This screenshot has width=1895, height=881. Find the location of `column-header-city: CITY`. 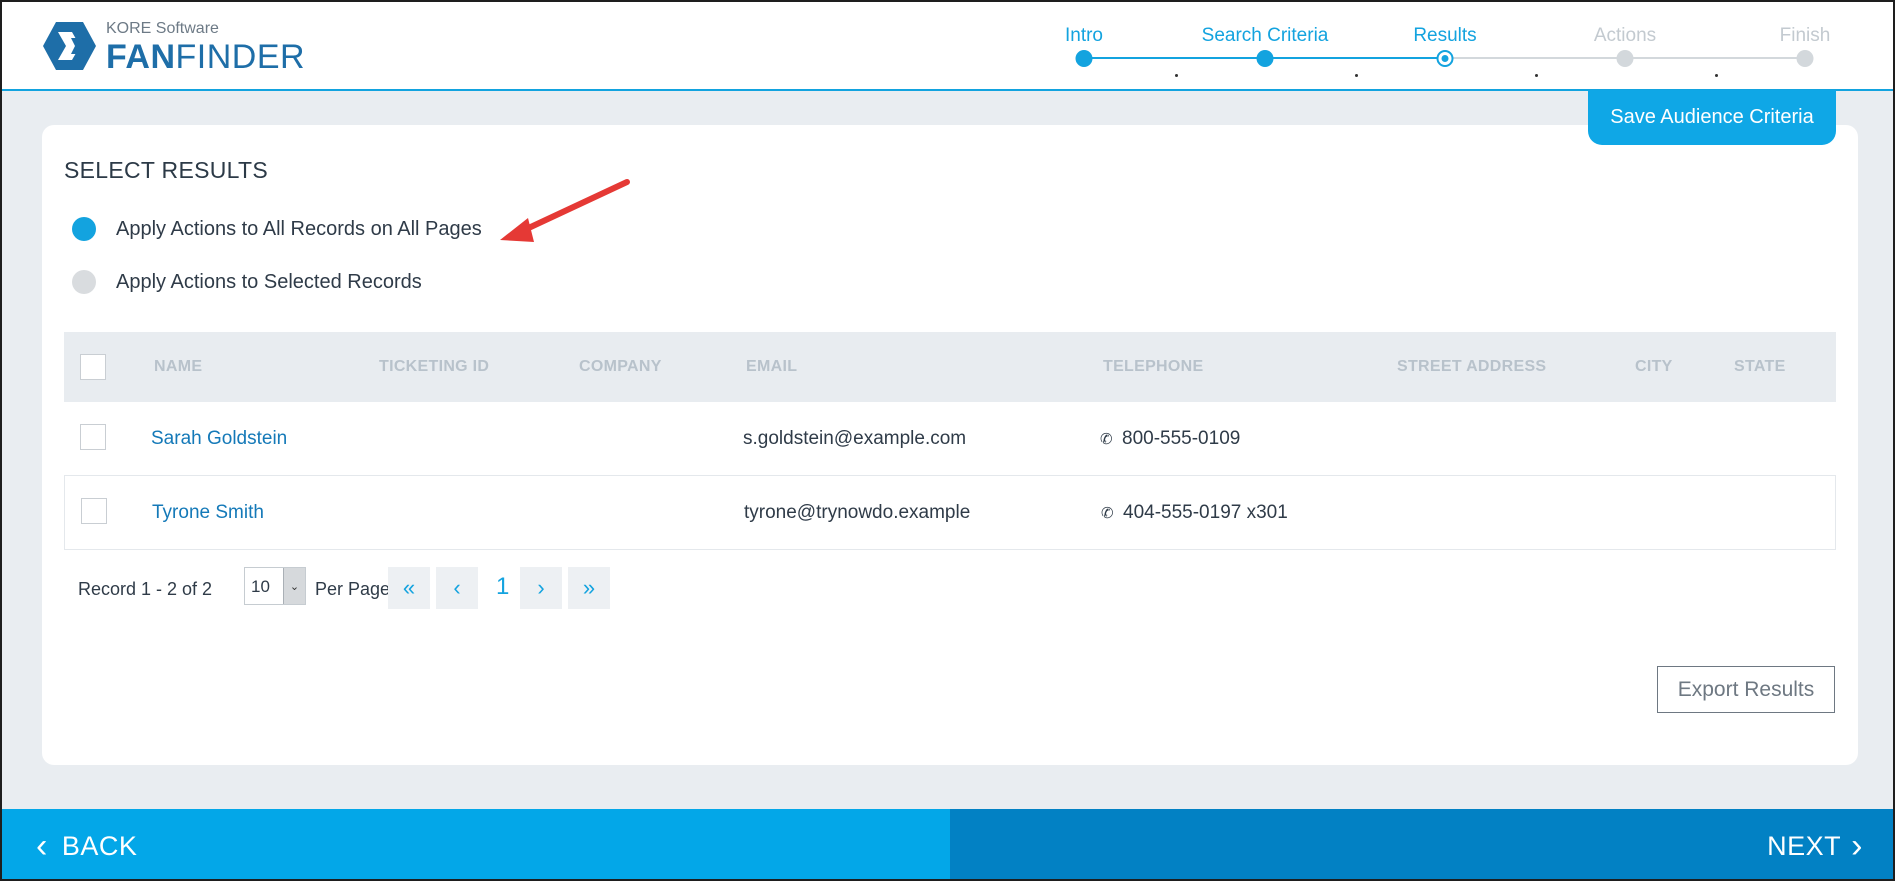

column-header-city: CITY is located at coordinates (1654, 367).